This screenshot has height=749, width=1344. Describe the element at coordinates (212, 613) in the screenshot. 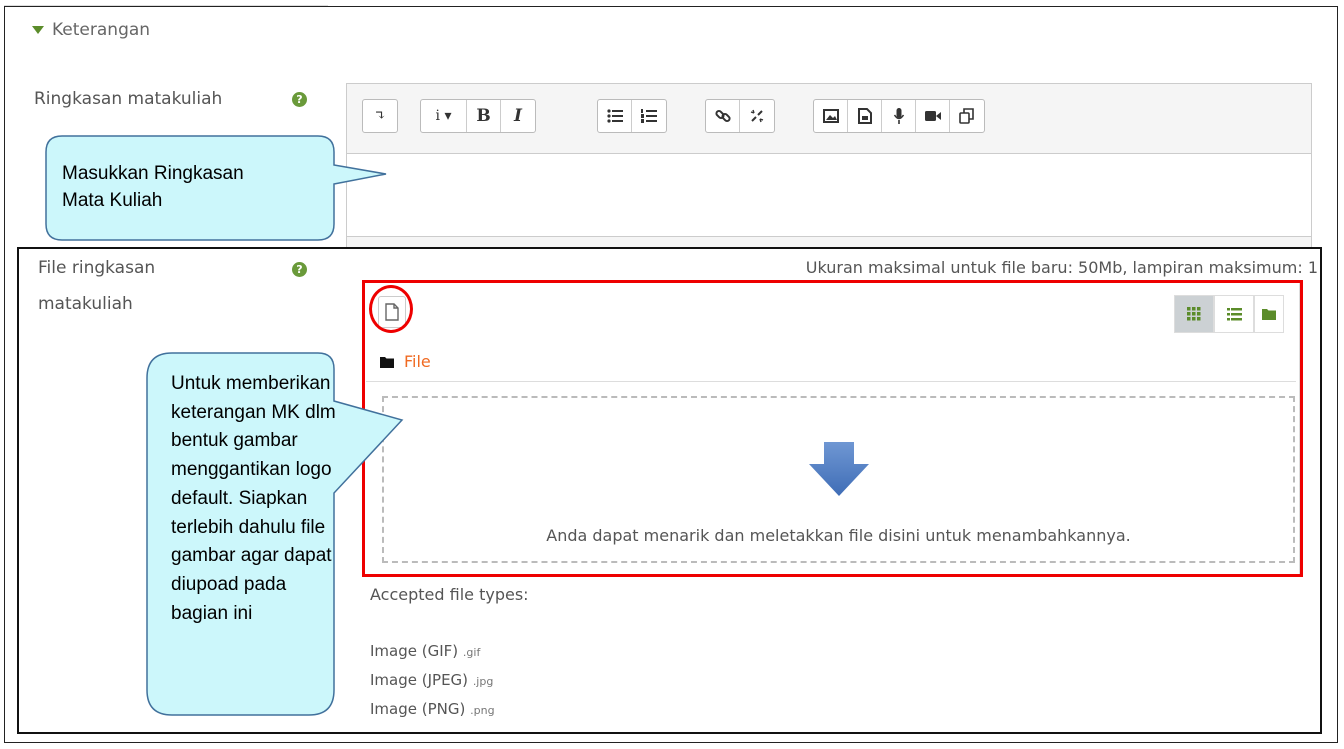

I see `callout-line: bagian ini` at that location.